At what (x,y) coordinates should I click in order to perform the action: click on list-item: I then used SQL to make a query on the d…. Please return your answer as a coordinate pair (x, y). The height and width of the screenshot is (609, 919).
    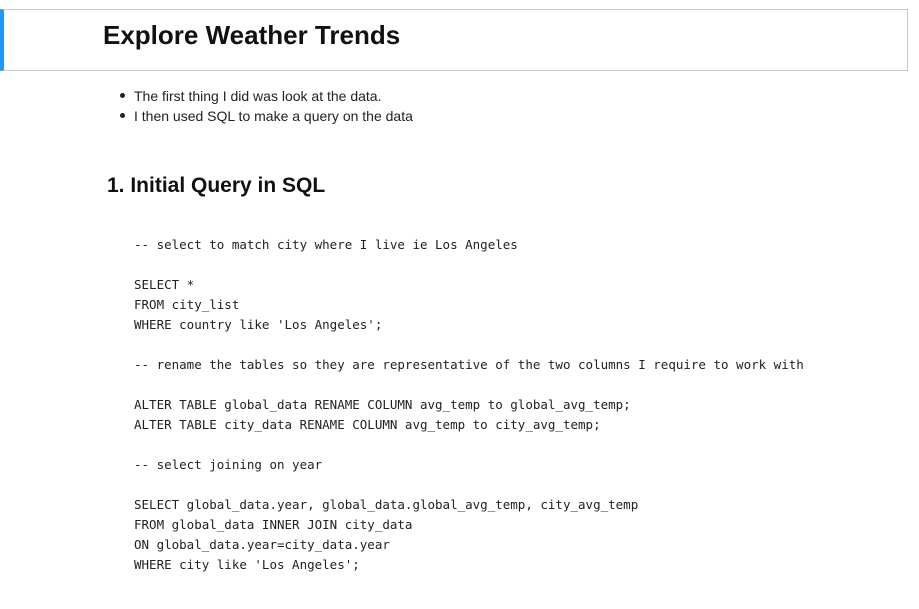
    Looking at the image, I should click on (266, 116).